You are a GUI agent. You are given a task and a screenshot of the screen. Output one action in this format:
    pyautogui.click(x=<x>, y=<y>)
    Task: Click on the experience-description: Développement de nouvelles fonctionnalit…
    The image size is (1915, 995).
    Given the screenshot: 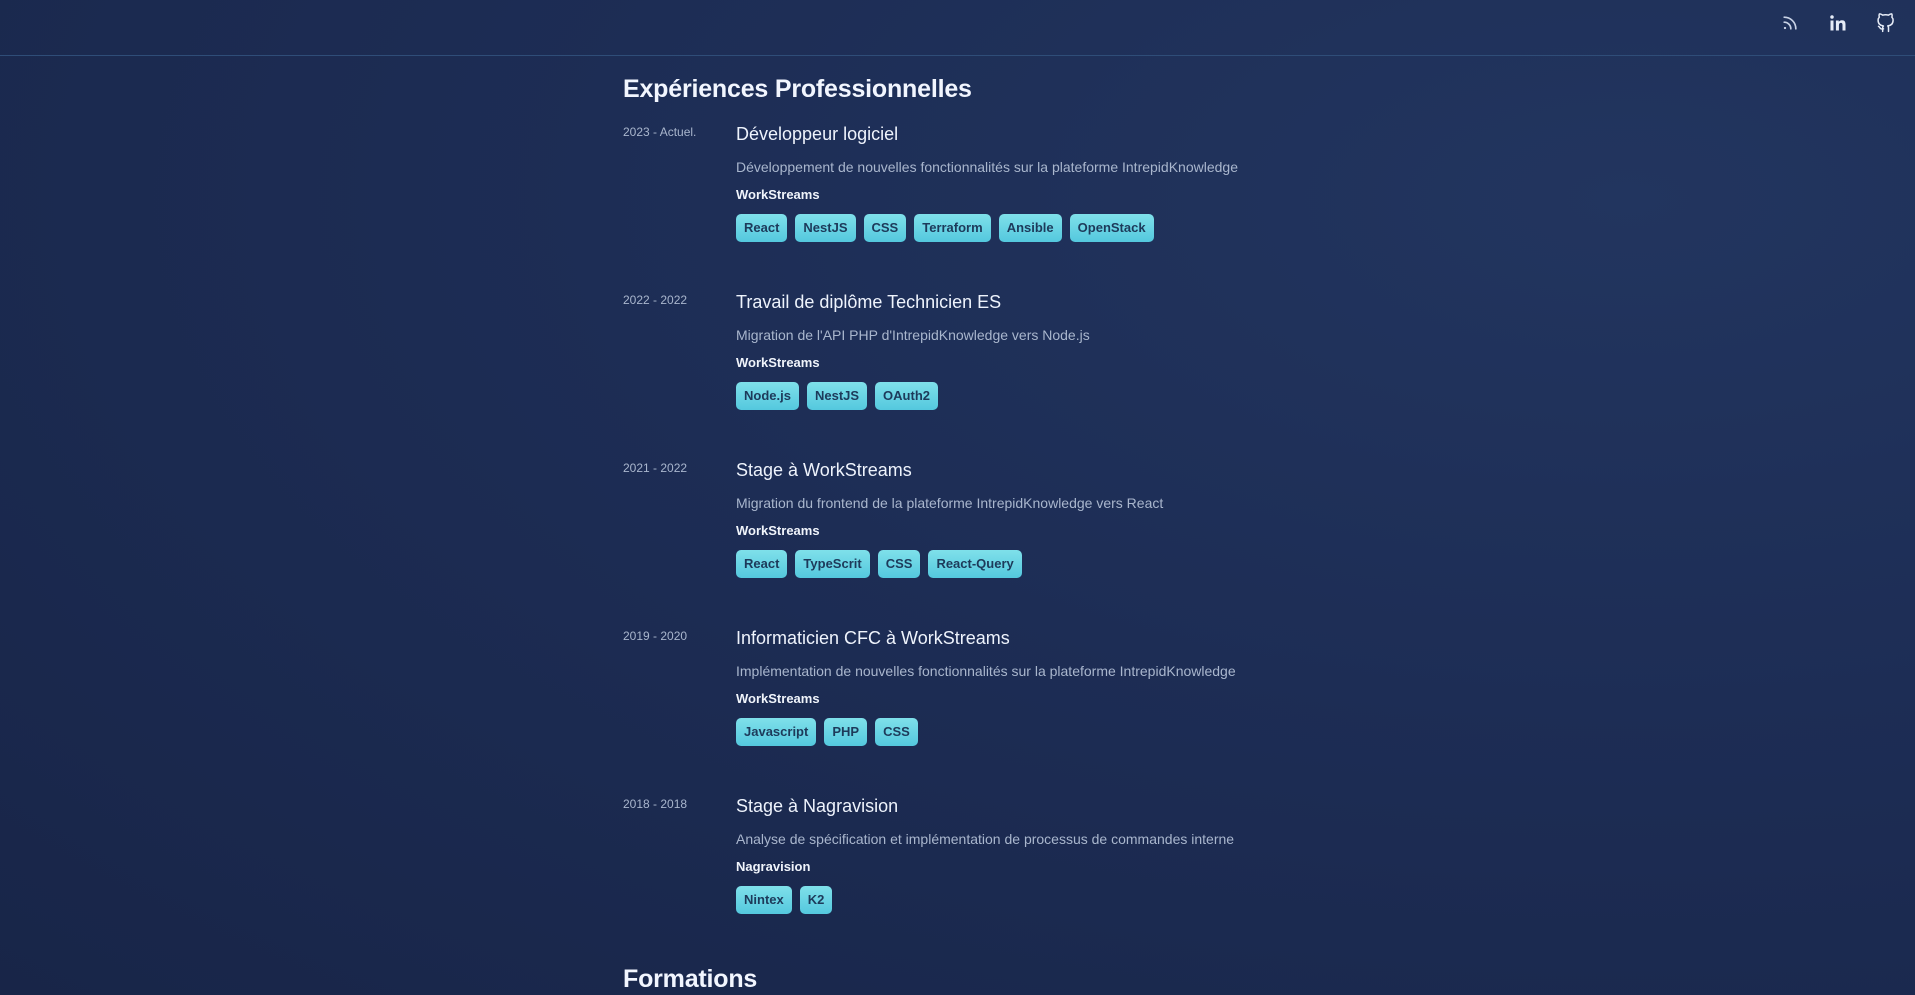 What is the action you would take?
    pyautogui.click(x=987, y=167)
    